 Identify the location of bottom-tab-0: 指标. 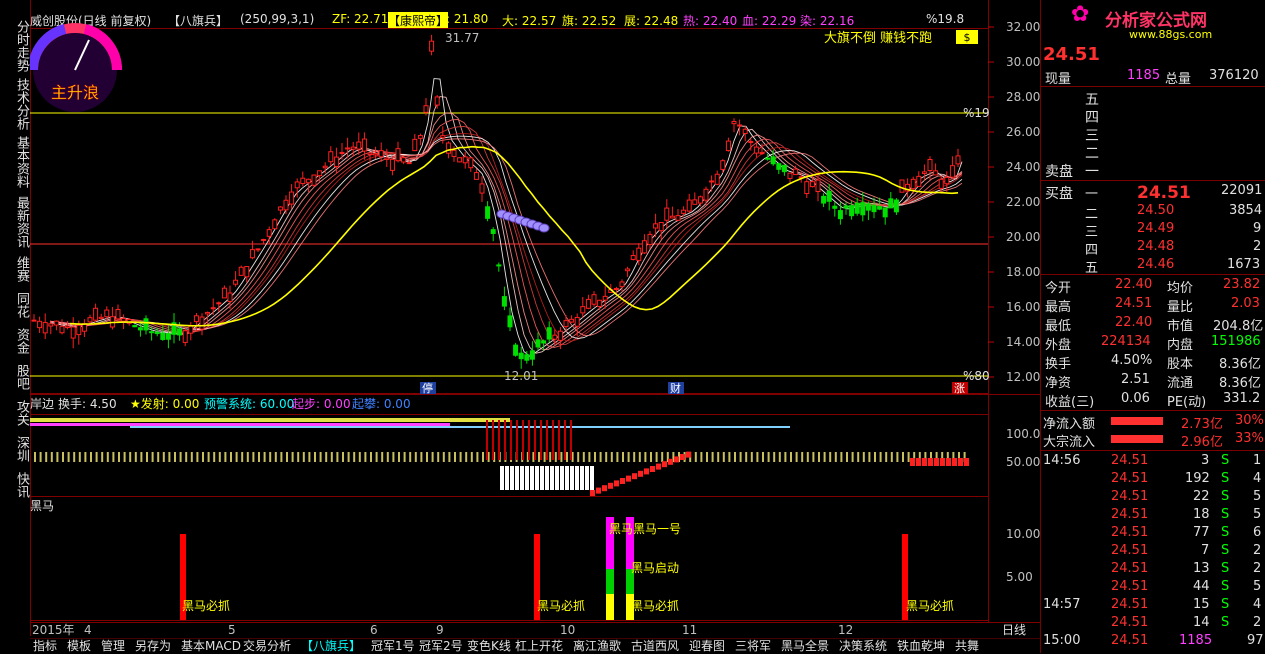
(45, 646).